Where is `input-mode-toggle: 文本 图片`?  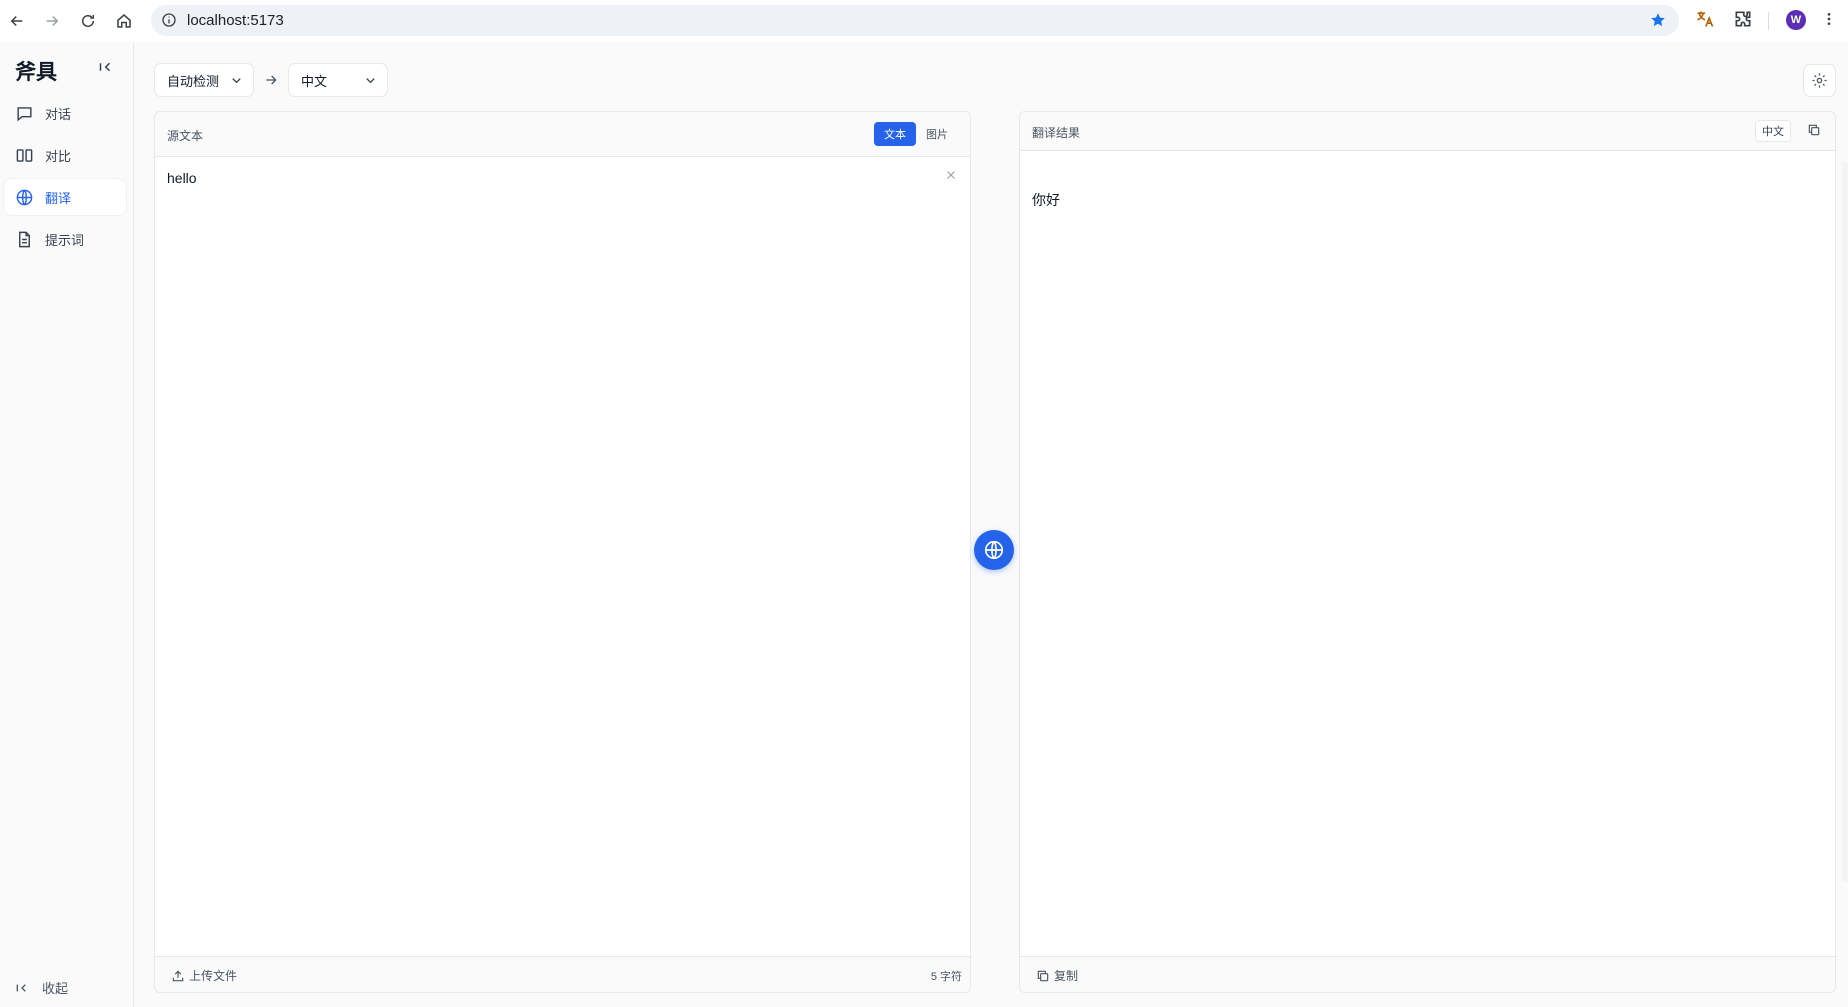
input-mode-toggle: 文本 图片 is located at coordinates (916, 134).